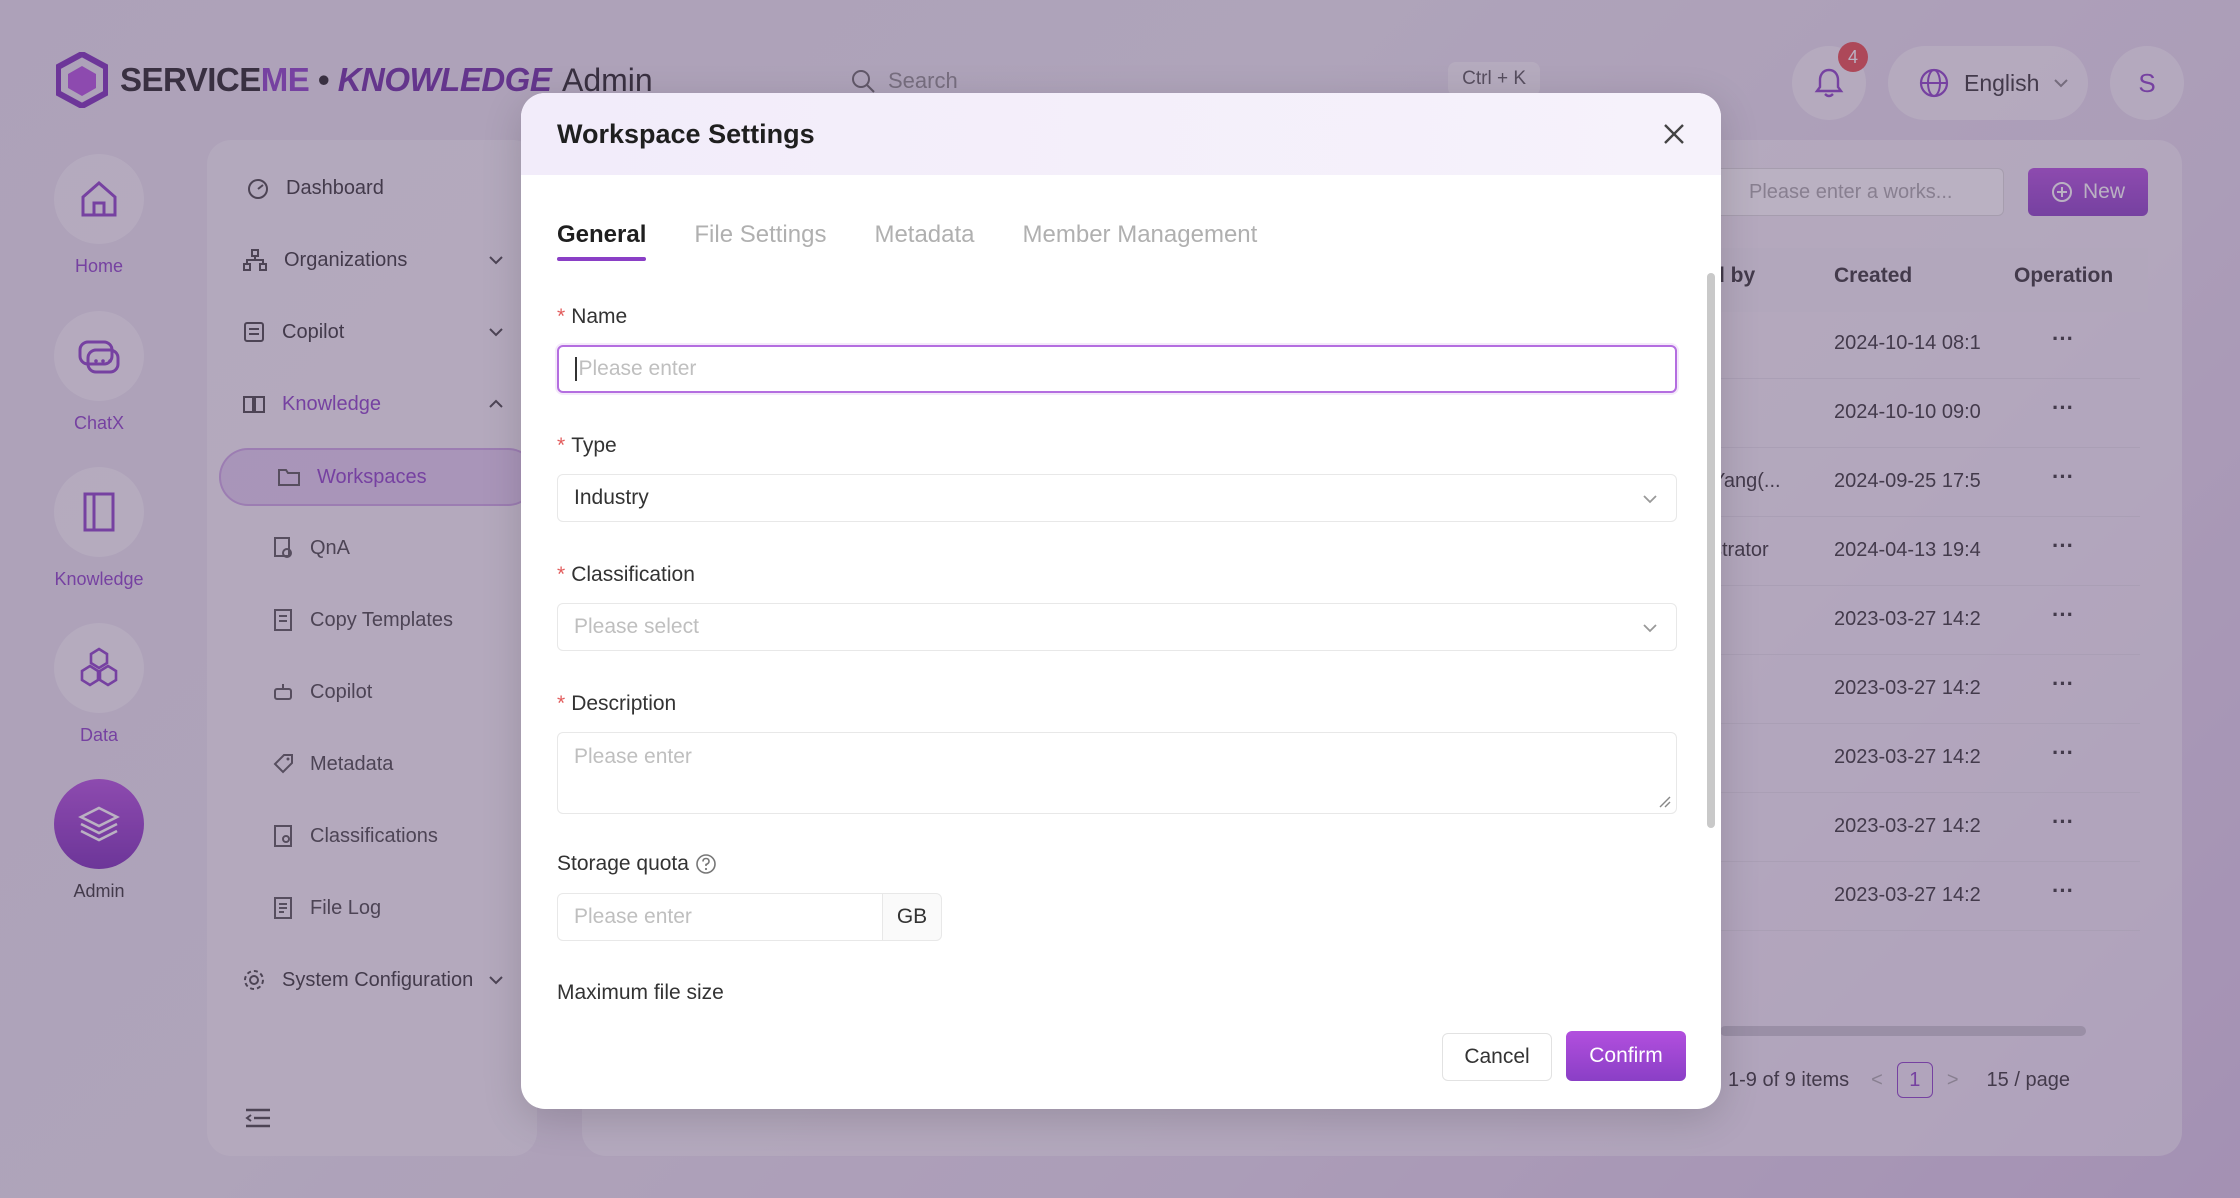  I want to click on name-label-text: Name, so click(599, 316).